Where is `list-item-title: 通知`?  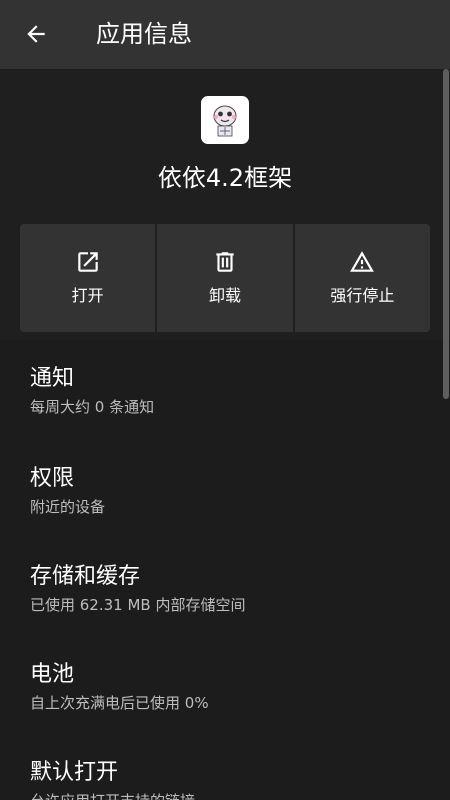
list-item-title: 通知 is located at coordinates (52, 378).